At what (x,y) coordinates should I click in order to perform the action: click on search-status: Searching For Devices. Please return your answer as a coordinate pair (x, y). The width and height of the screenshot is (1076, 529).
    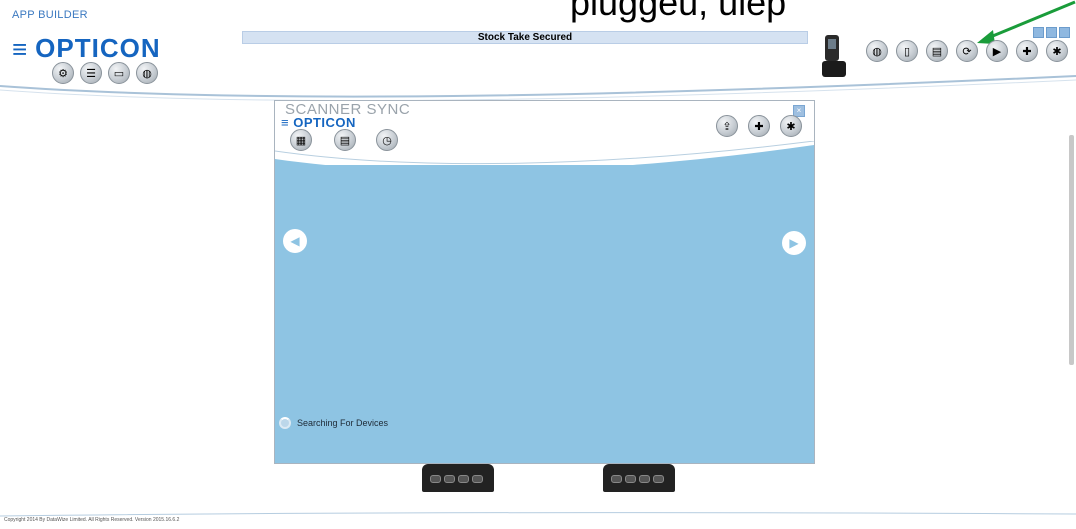
    Looking at the image, I should click on (333, 423).